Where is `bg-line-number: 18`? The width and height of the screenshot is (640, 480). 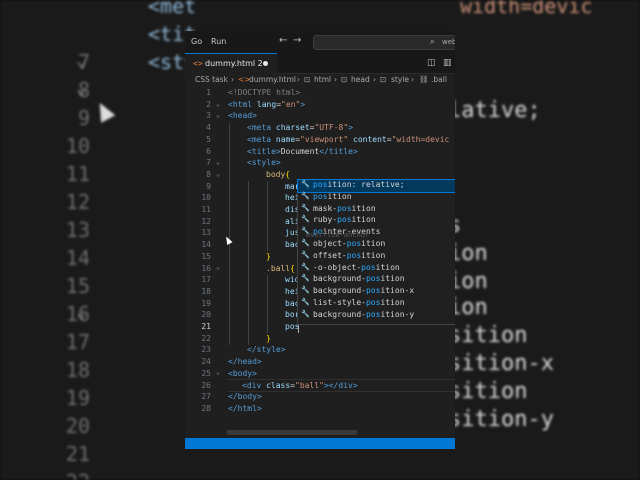
bg-line-number: 18 is located at coordinates (77, 370).